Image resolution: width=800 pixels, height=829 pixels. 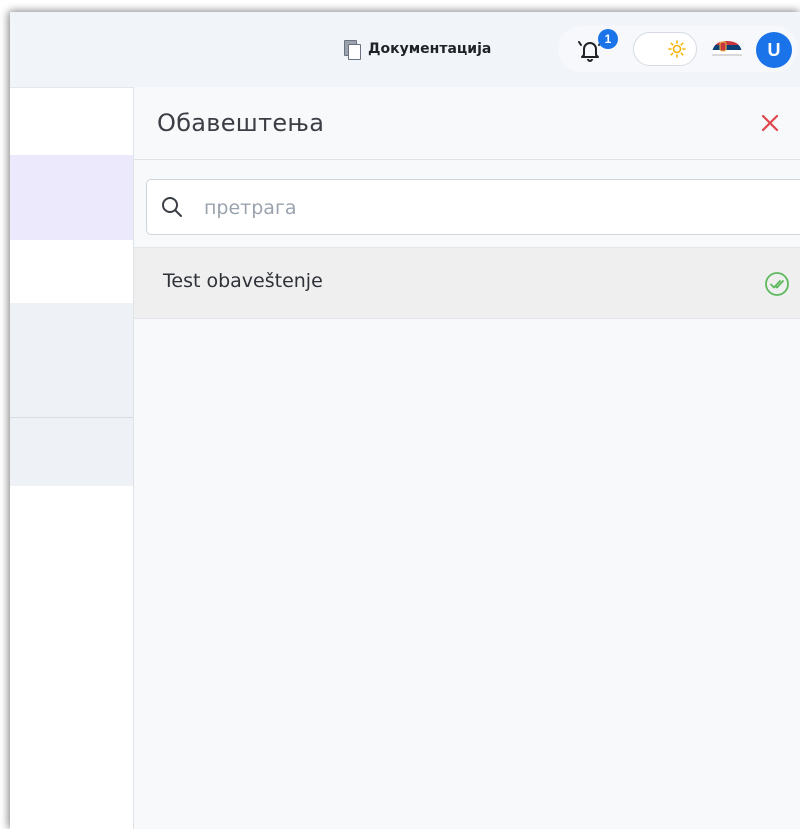 I want to click on search-box, so click(x=473, y=207).